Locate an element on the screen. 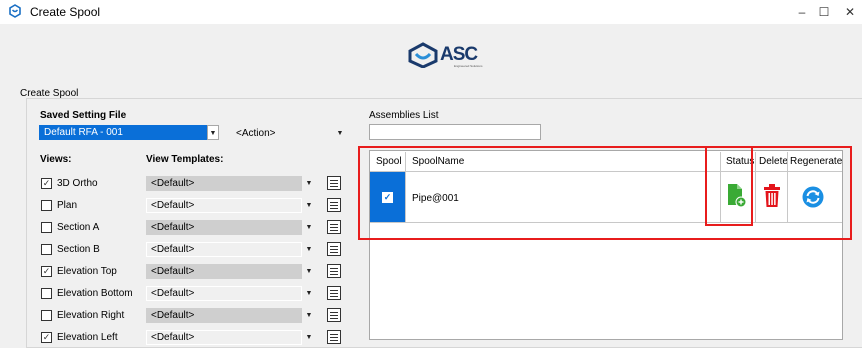 This screenshot has height=348, width=862. view-label: Elevation Left is located at coordinates (87, 337).